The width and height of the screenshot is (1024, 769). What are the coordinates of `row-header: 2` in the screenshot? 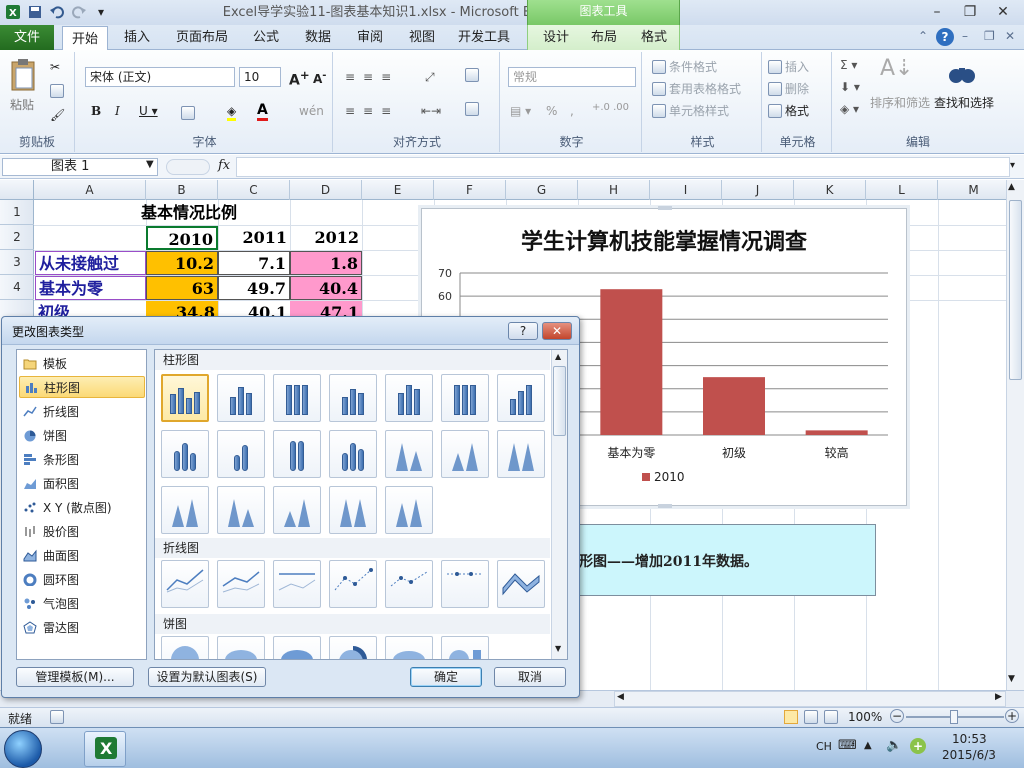 It's located at (17, 237).